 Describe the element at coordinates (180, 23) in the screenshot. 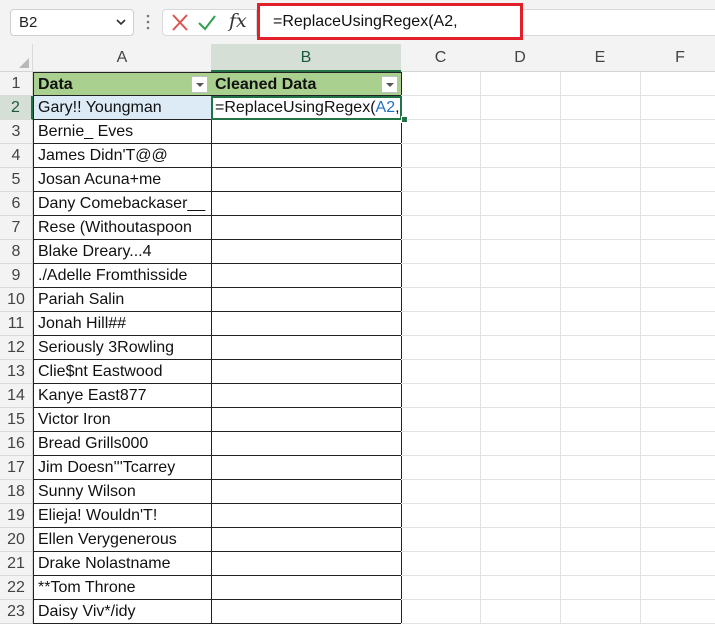

I see `cancel-icon` at that location.